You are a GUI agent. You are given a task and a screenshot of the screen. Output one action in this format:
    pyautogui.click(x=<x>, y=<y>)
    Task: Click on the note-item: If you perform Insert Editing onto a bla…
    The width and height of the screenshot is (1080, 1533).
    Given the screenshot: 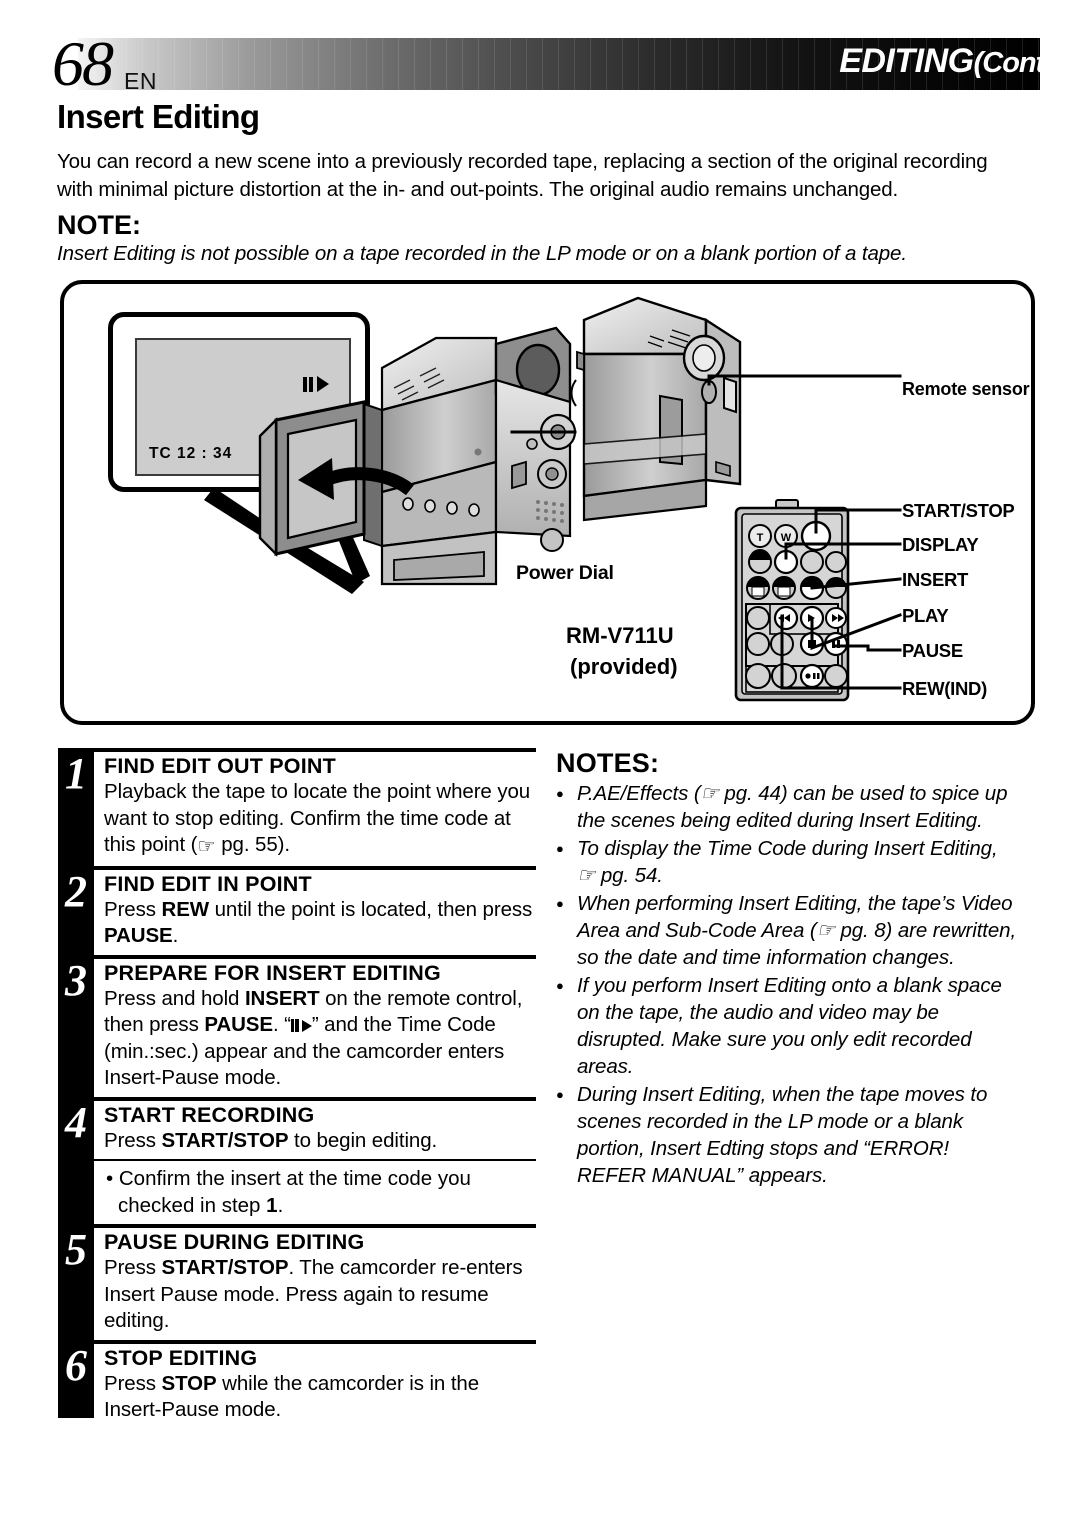 What is the action you would take?
    pyautogui.click(x=787, y=1026)
    